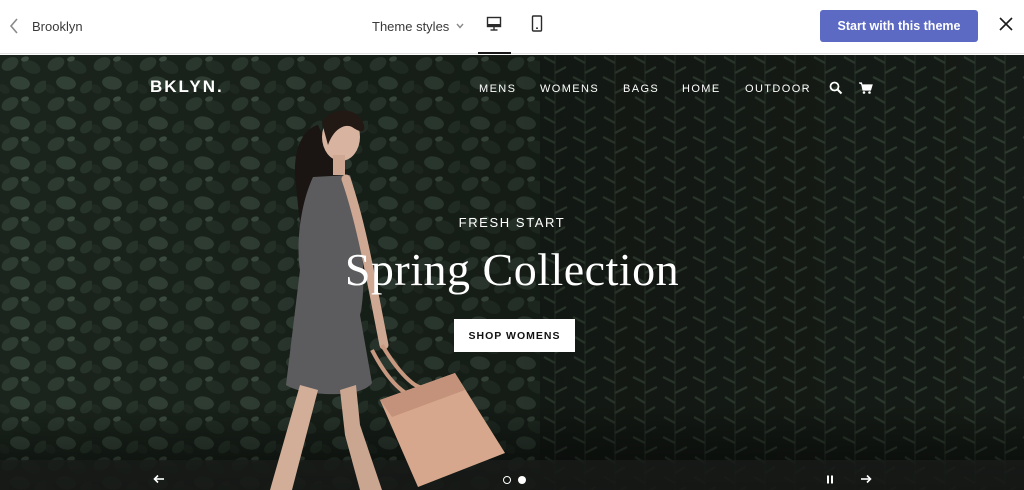 This screenshot has width=1024, height=490. I want to click on search-icon, so click(836, 90).